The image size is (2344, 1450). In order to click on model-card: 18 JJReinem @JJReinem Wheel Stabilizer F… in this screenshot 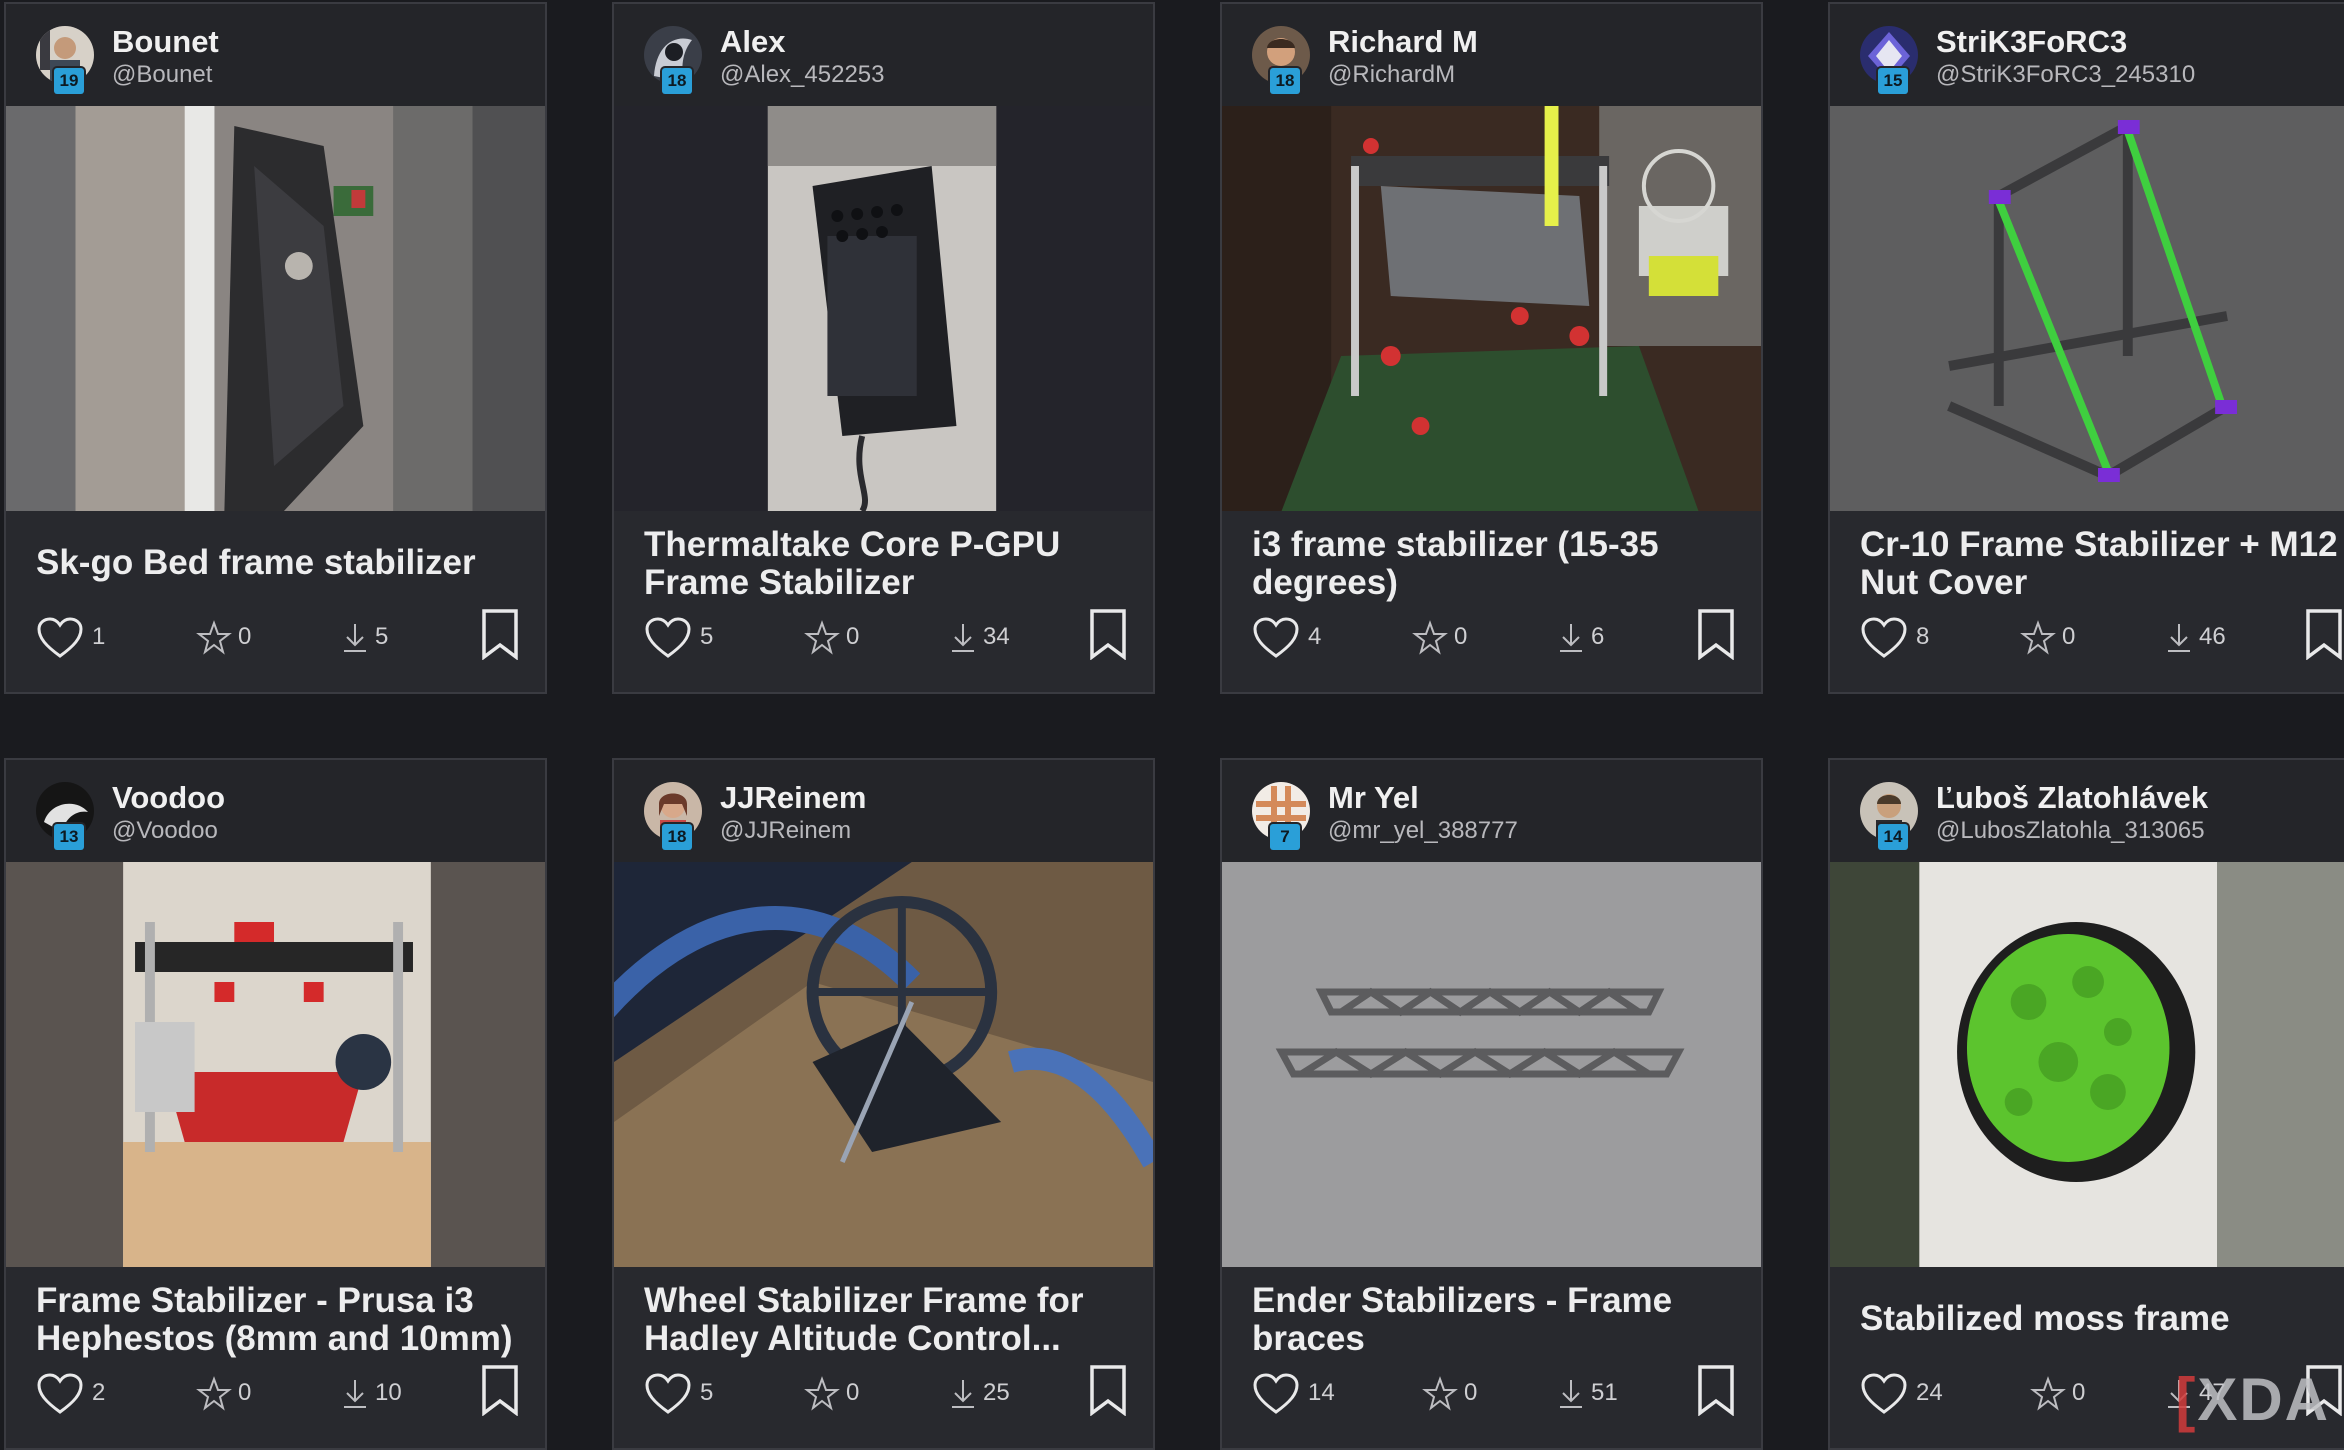, I will do `click(883, 1104)`.